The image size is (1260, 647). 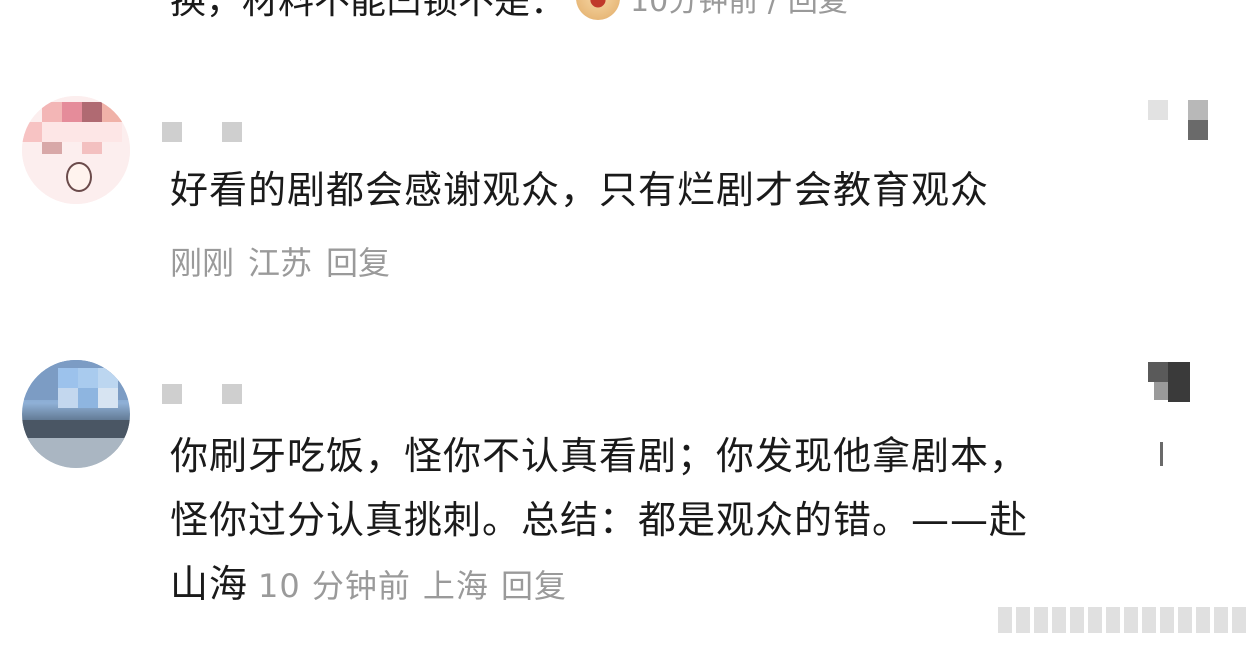 I want to click on comment-line: 怪你过分认真挑刺。总结：都是观众的错。——赴, so click(x=599, y=520).